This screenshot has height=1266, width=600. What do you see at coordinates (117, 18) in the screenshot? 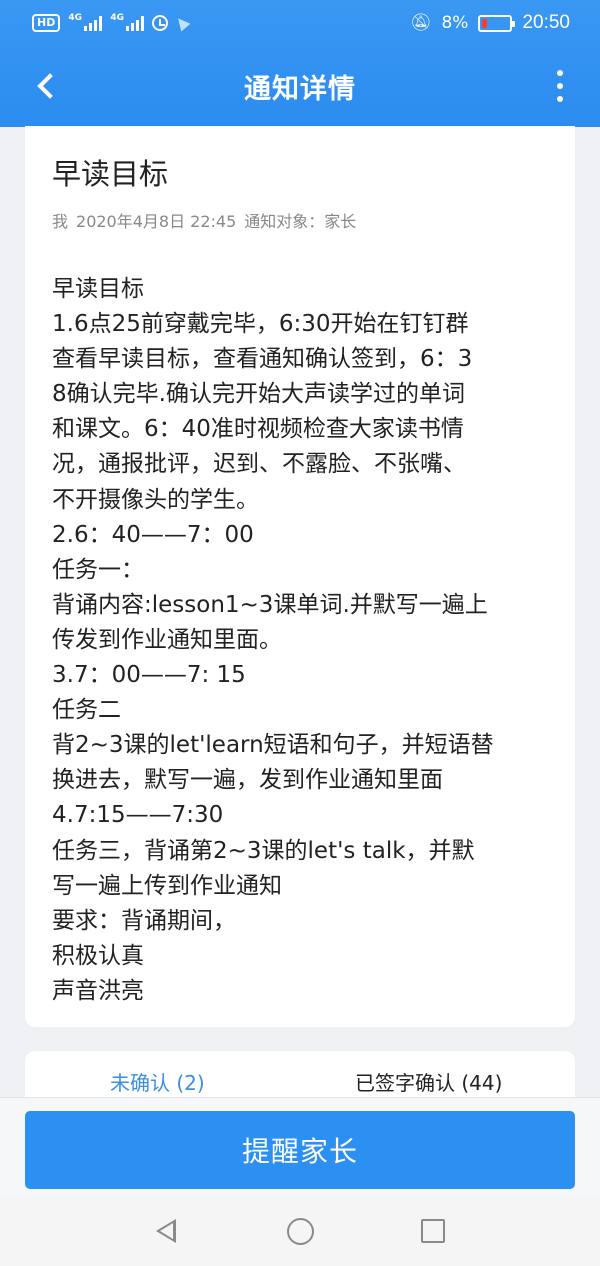
I see `network-type-label-2: 4G` at bounding box center [117, 18].